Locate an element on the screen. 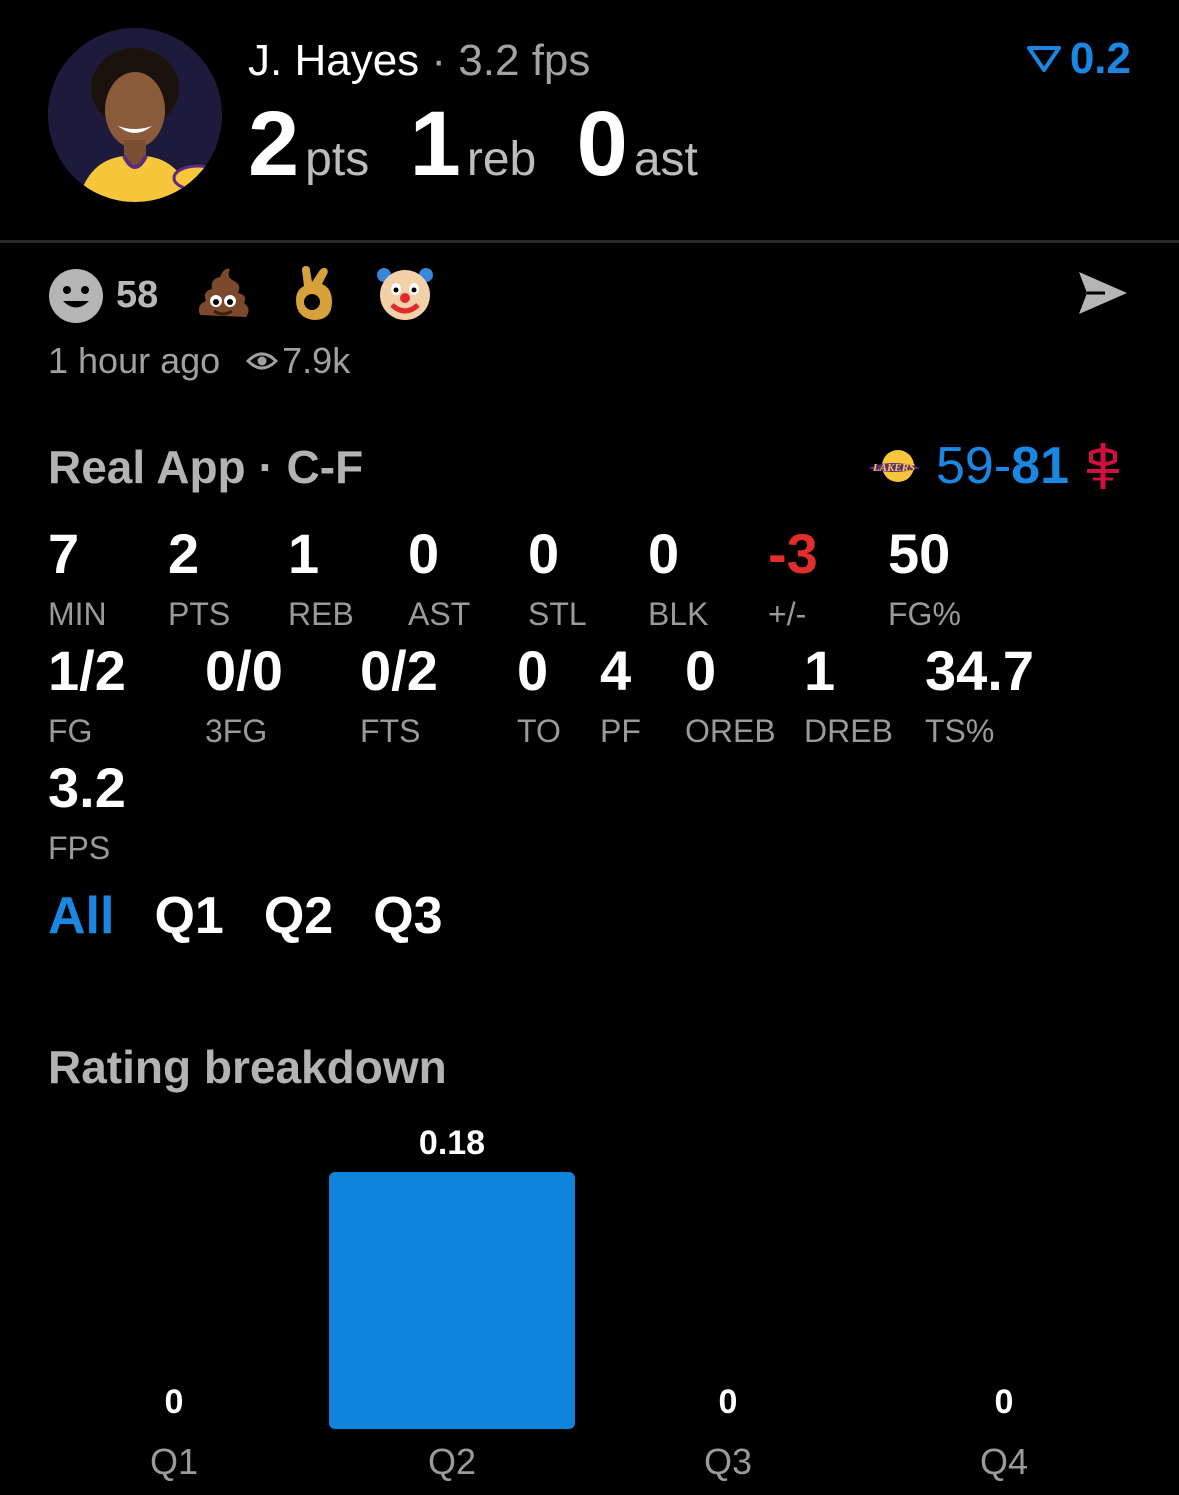  stat-label: +/- is located at coordinates (787, 614).